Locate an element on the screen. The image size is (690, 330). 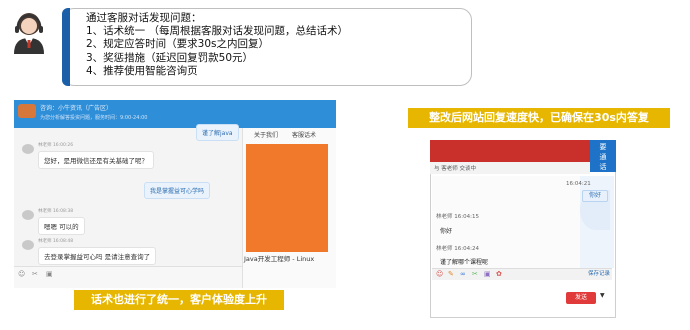
summary-line: 3、奖惩措施（延迟回复罚款50元） is located at coordinates (170, 57).